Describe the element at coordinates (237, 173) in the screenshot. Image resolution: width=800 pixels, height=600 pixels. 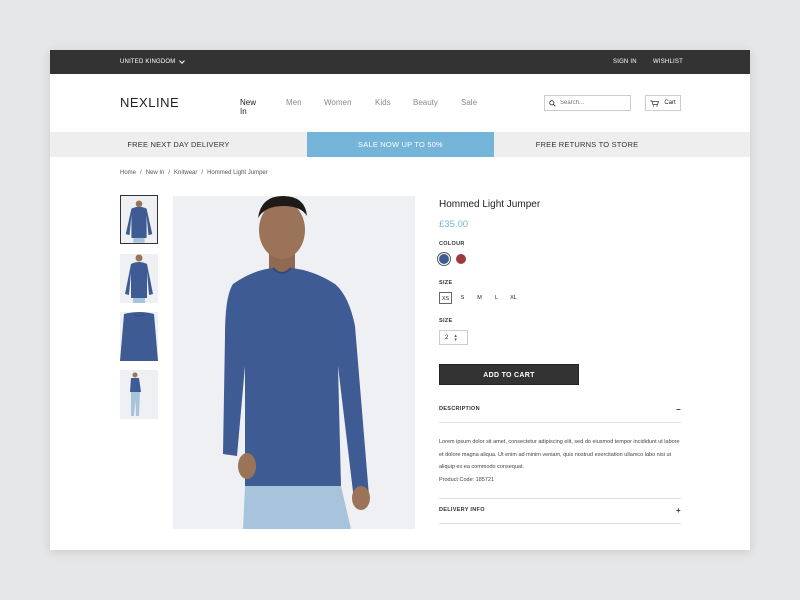
I see `breadcrumb-current: Hommed Light Jumper` at that location.